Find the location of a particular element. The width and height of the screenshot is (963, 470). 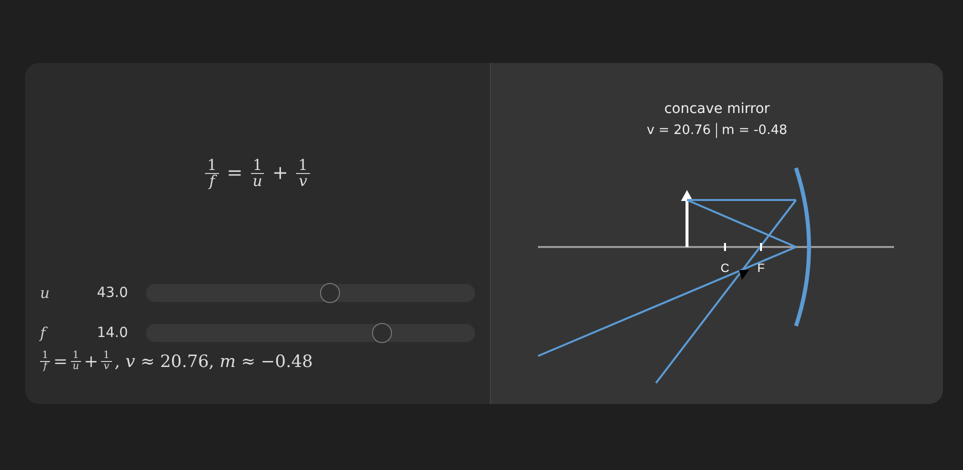

object-arrow is located at coordinates (687, 218).